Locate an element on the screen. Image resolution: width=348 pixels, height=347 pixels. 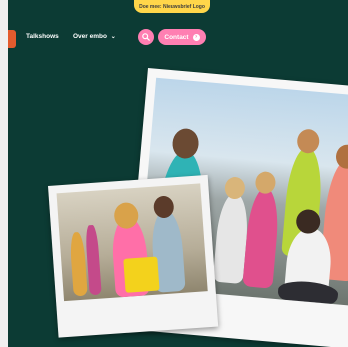
nav-item-over-embo: Over embo ⌄ is located at coordinates (94, 36).